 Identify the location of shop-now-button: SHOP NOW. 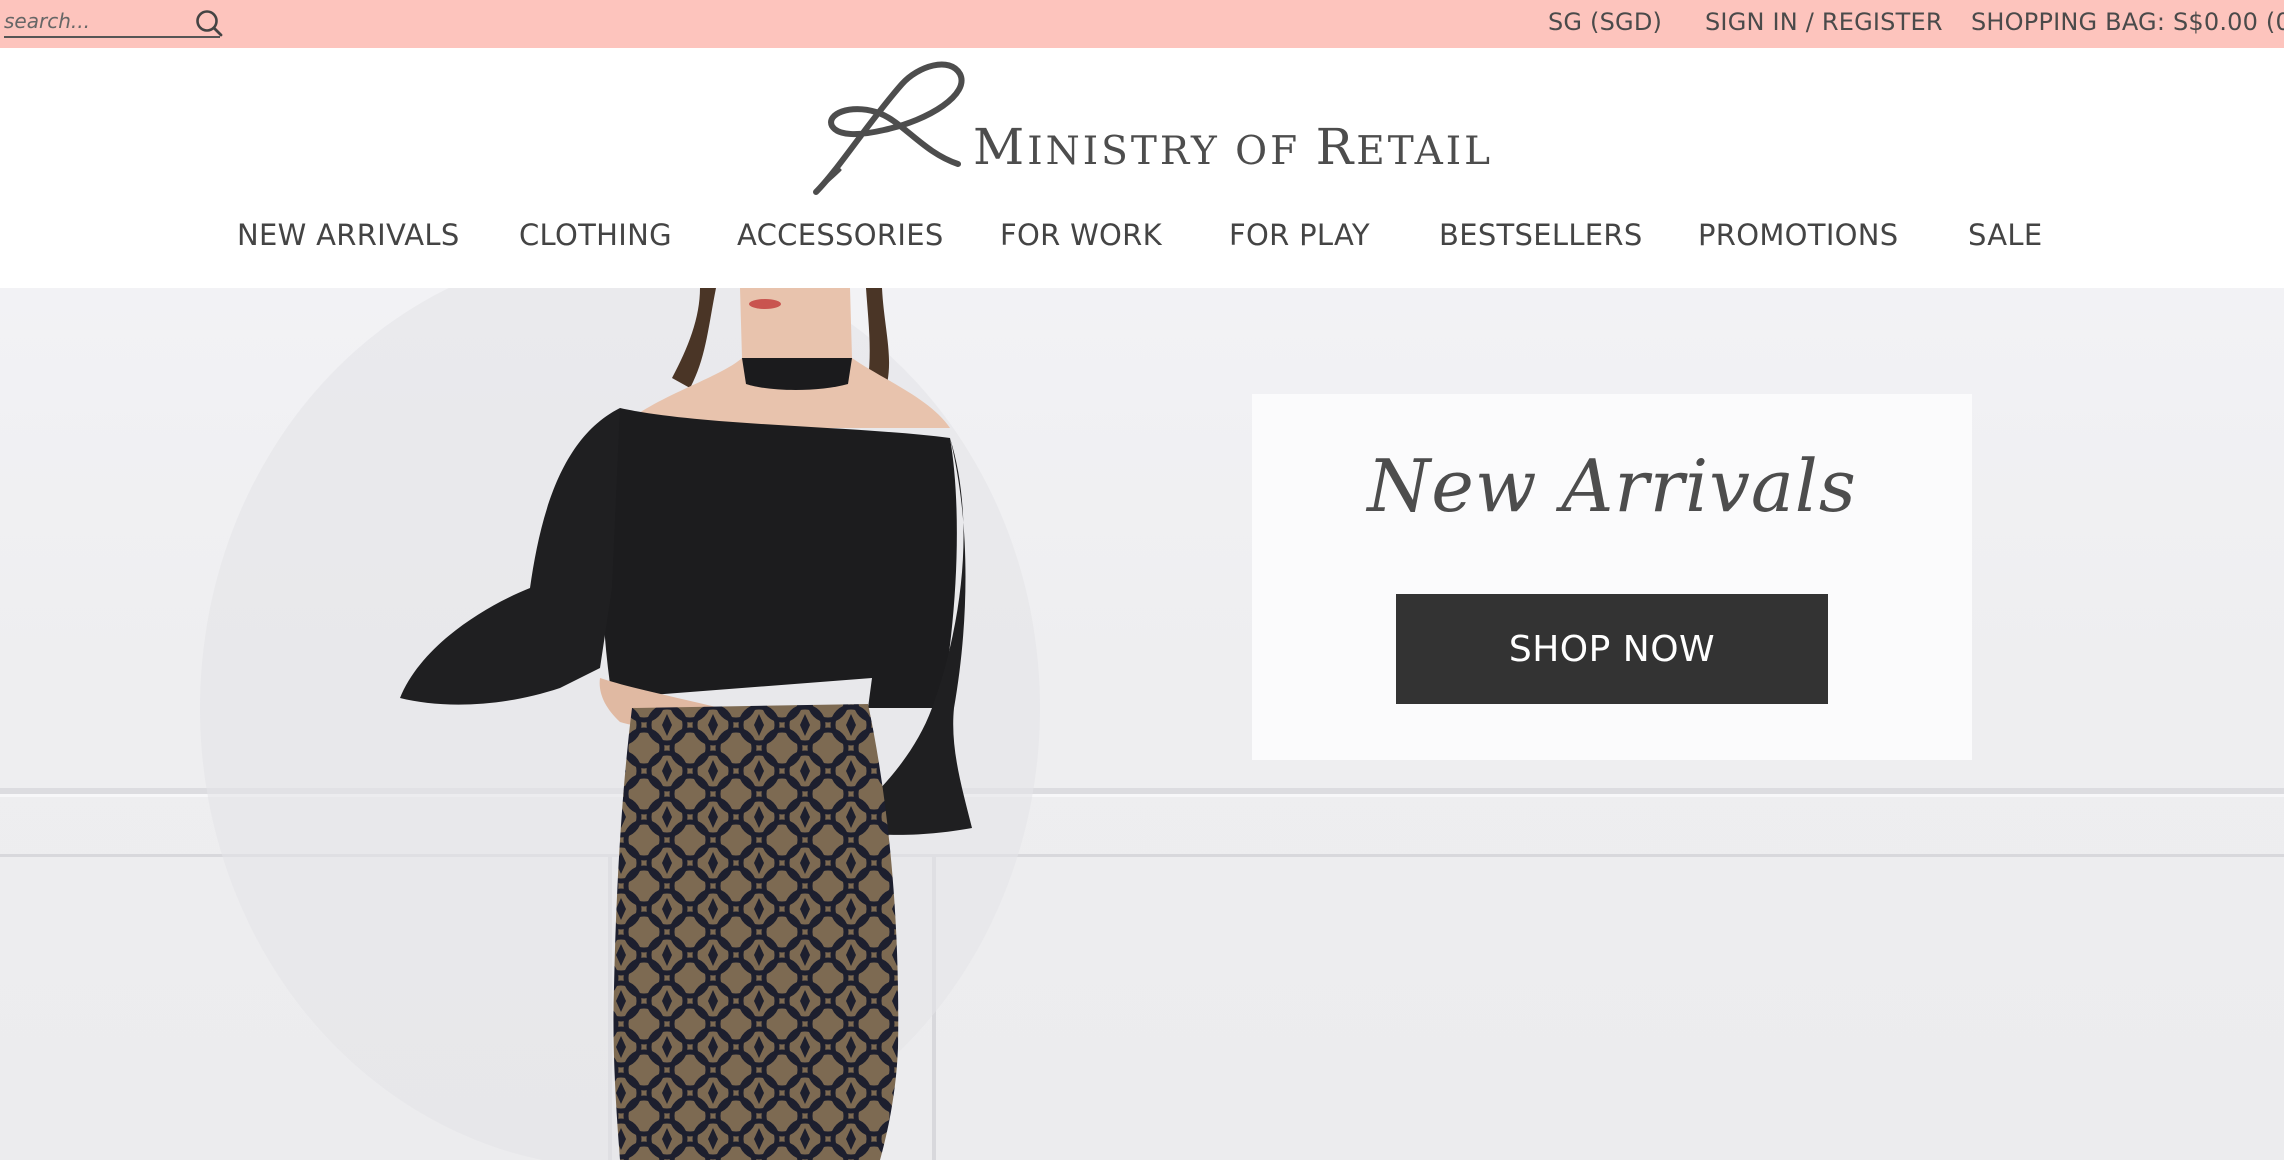
(1612, 649).